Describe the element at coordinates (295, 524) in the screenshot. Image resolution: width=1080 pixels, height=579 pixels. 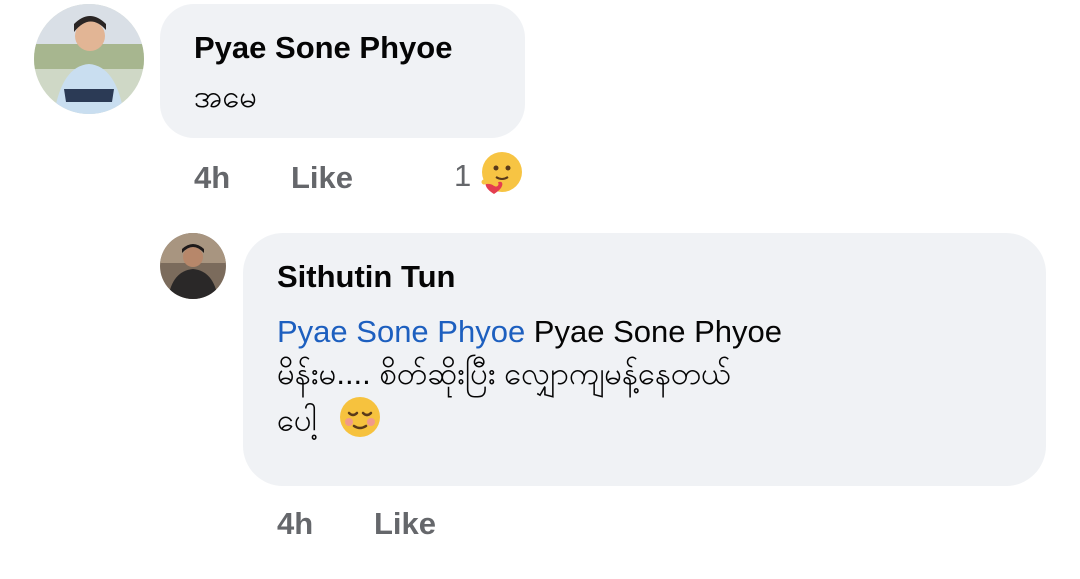
I see `reply-timestamp: 4h` at that location.